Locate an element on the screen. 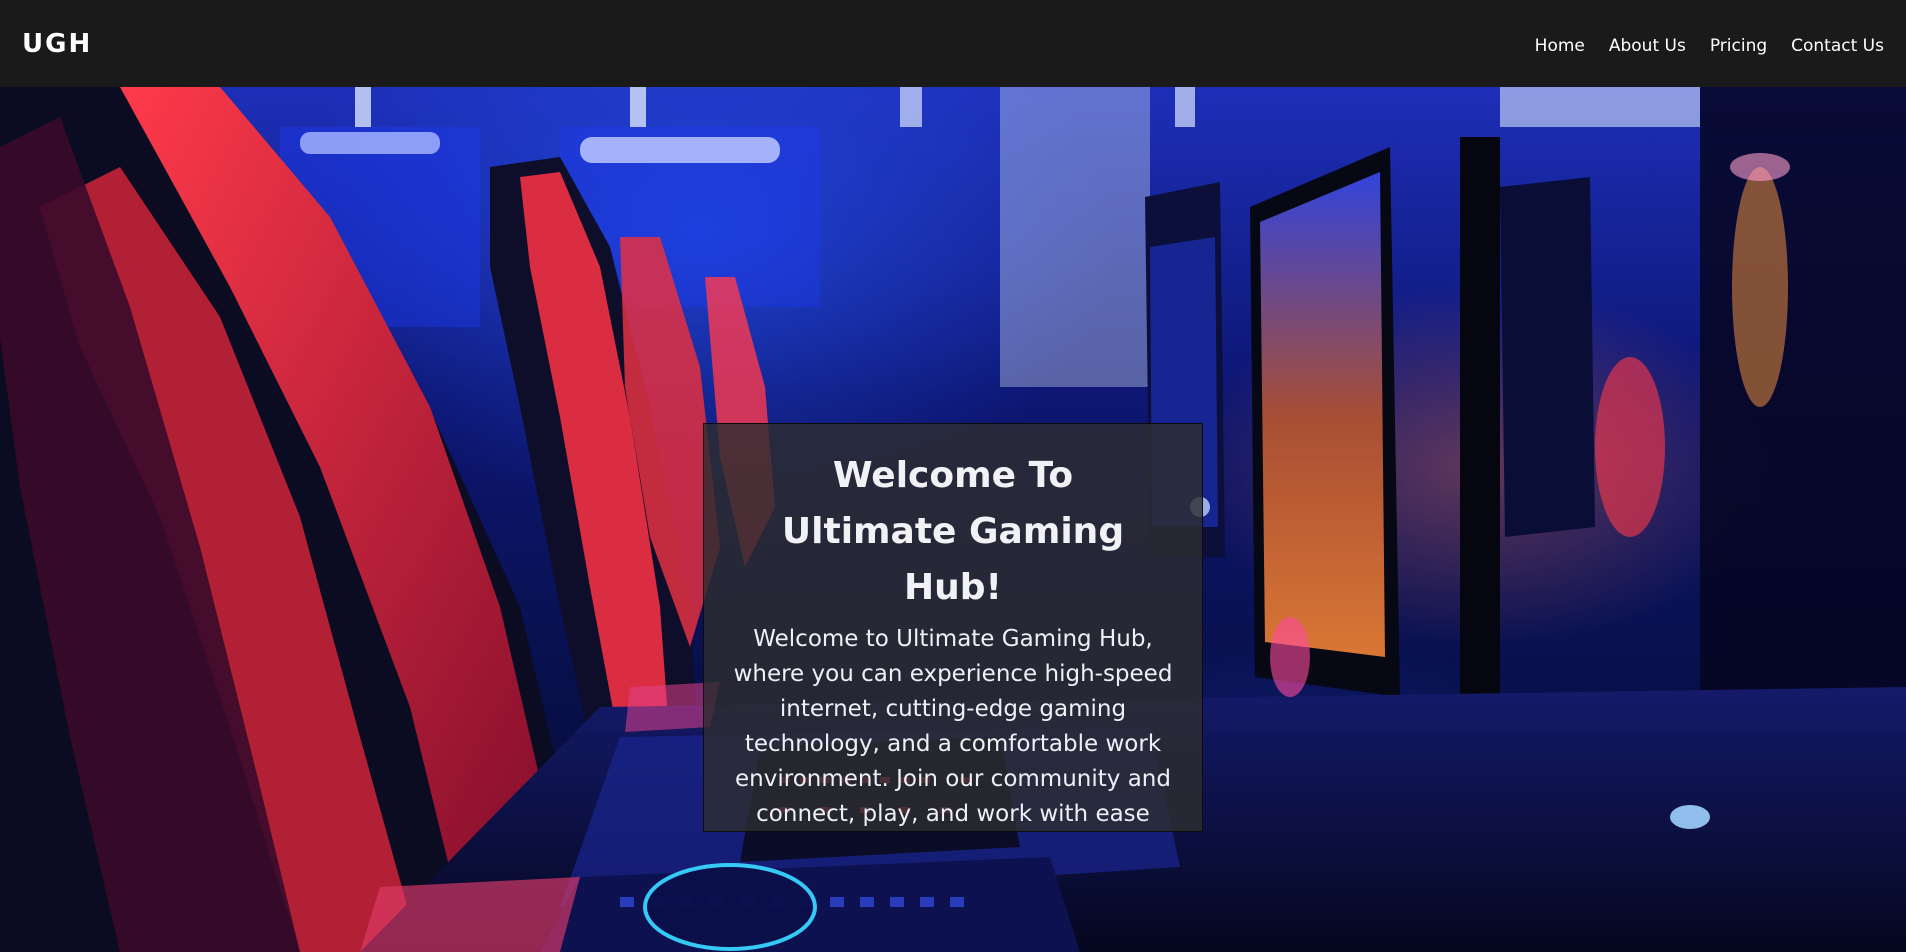  nav-contact-link: Contact Us is located at coordinates (1837, 46).